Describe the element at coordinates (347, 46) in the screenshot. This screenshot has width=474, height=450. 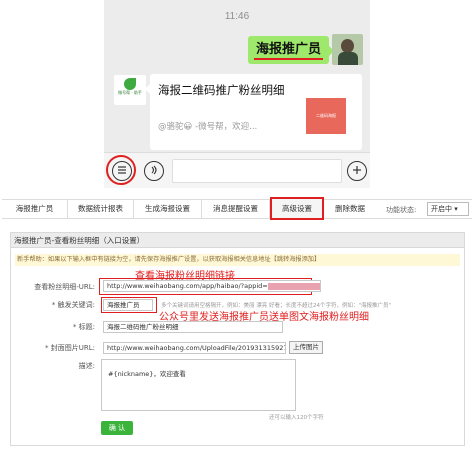
I see `avatar-head` at that location.